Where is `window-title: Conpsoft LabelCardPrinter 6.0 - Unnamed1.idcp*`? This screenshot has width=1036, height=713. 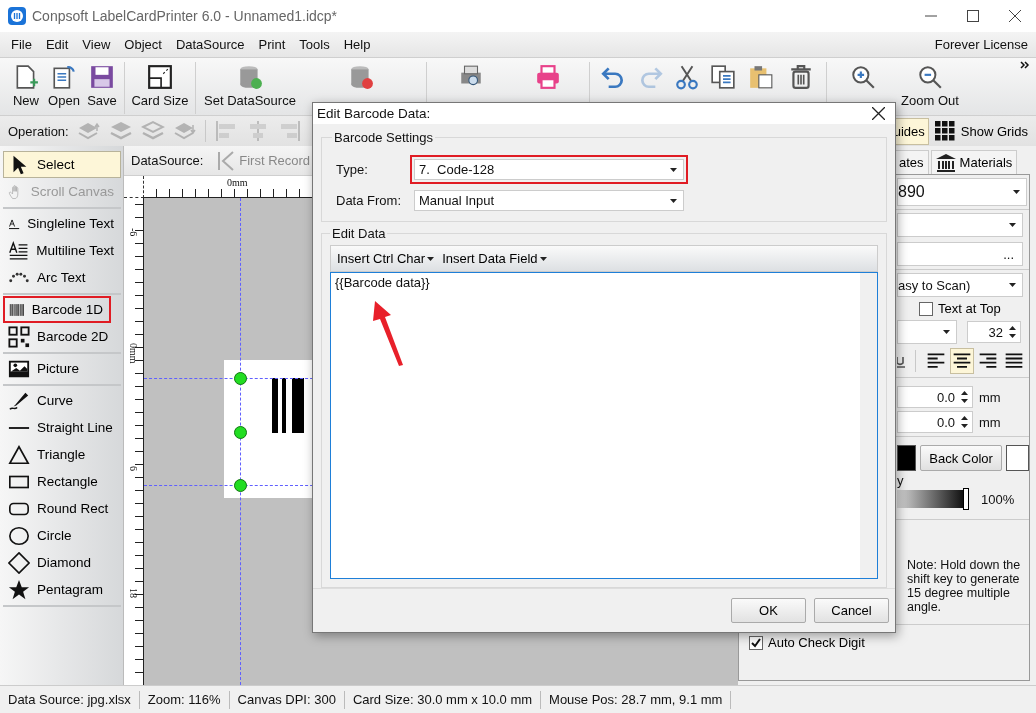
window-title: Conpsoft LabelCardPrinter 6.0 - Unnamed1.idcp* is located at coordinates (185, 16).